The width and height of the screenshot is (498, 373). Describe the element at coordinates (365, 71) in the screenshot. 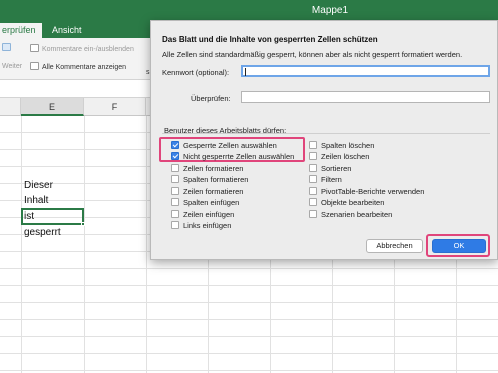

I see `password-field` at that location.